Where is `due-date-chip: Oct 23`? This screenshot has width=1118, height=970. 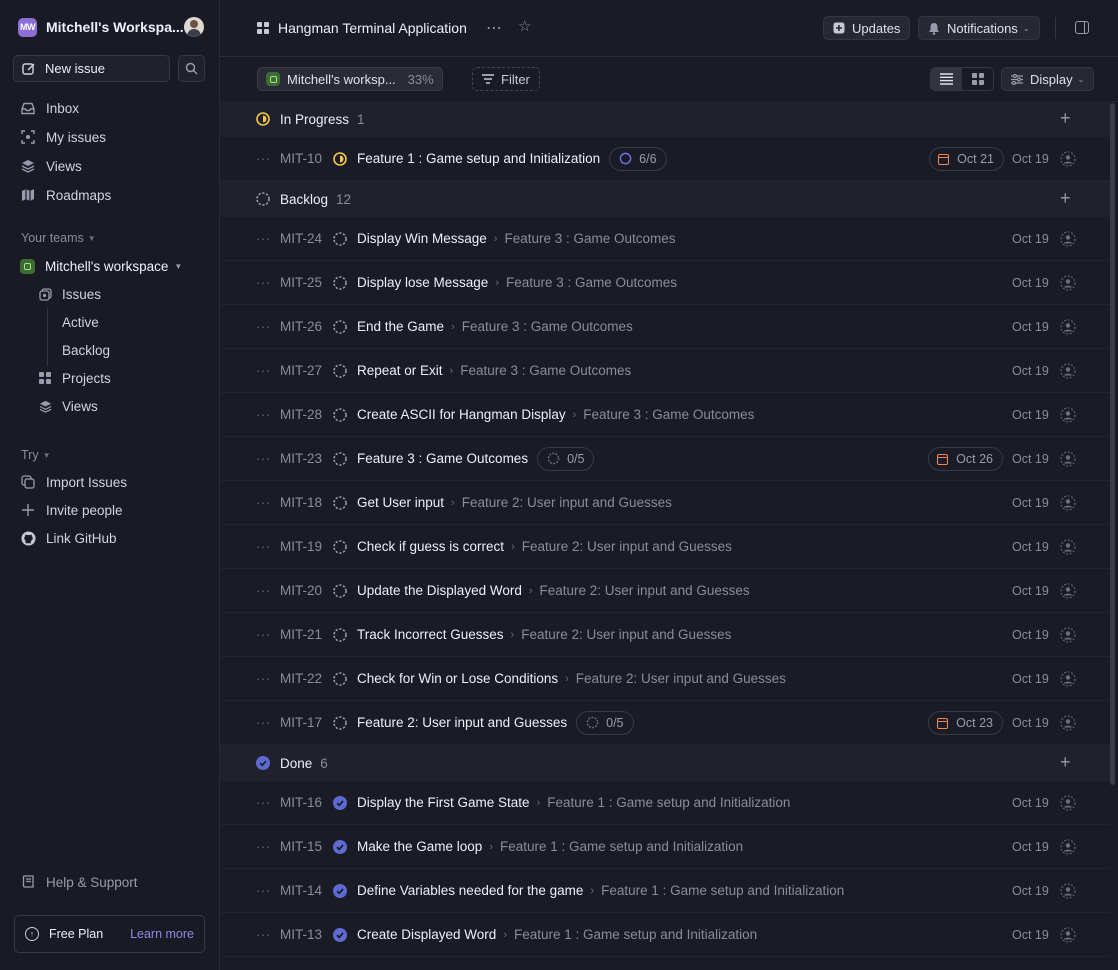 due-date-chip: Oct 23 is located at coordinates (965, 723).